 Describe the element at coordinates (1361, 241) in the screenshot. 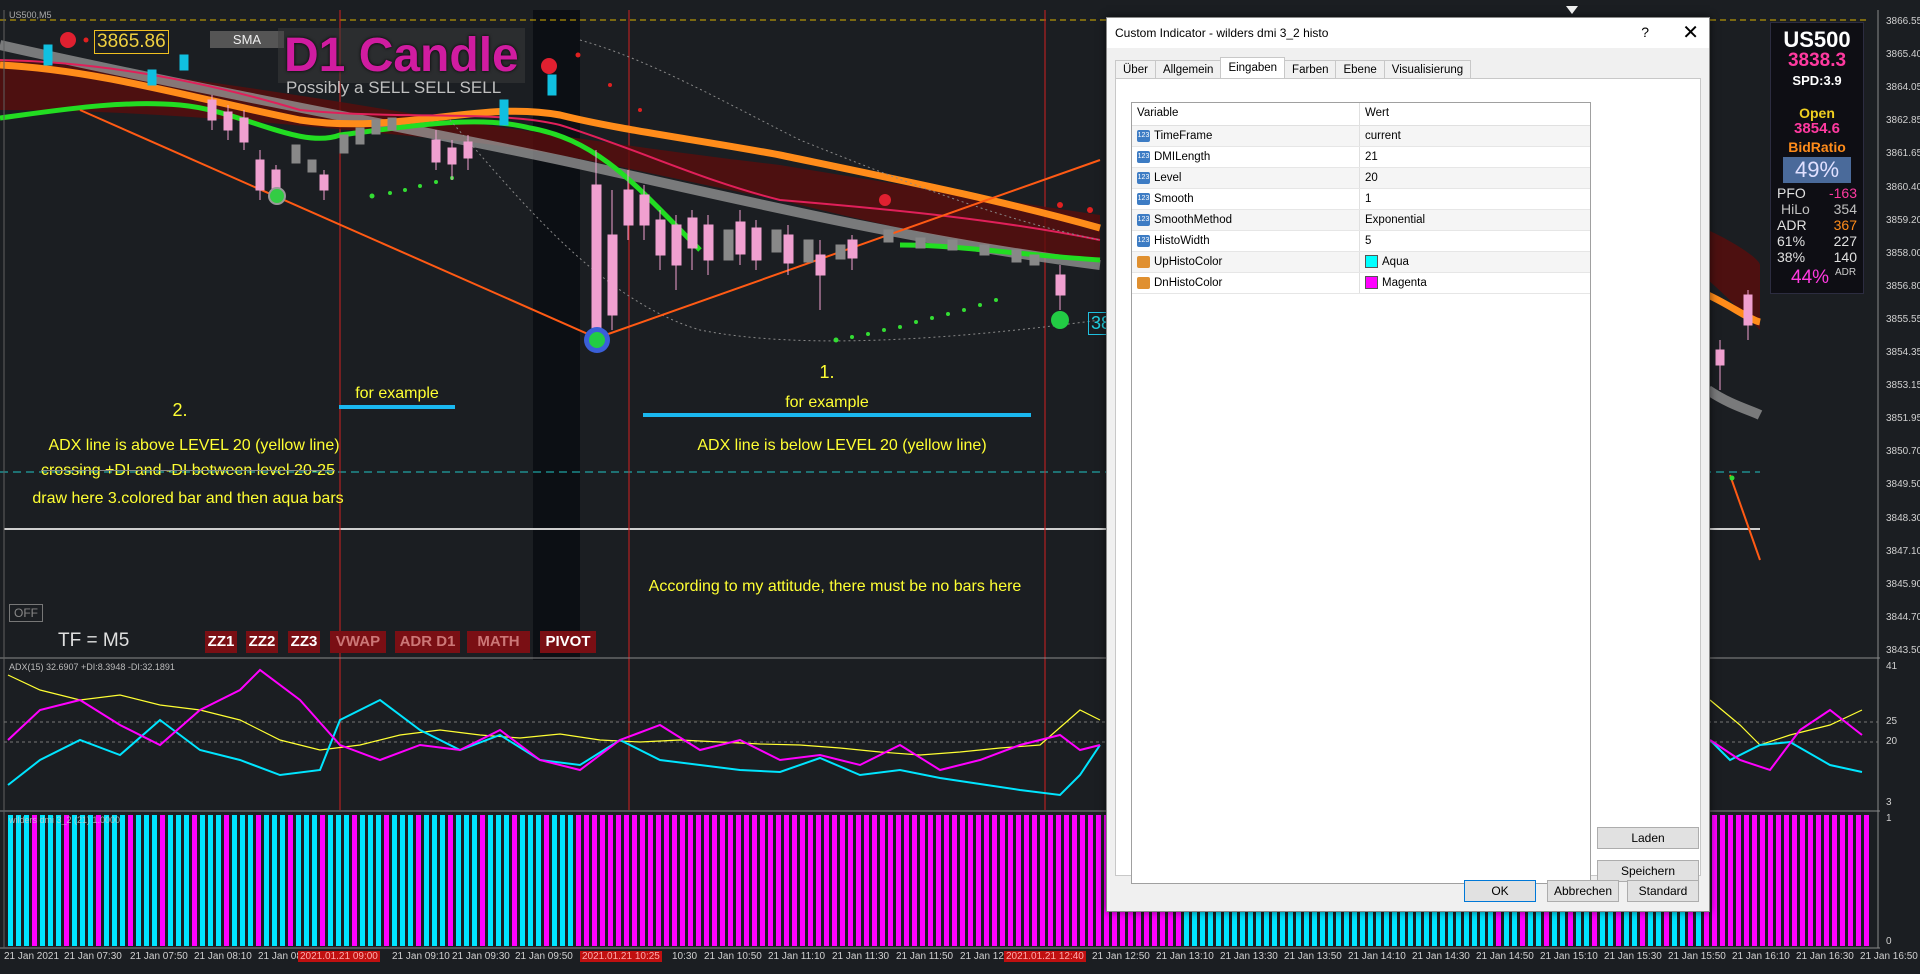

I see `parameter-row: 123 HistoWidth 5` at that location.